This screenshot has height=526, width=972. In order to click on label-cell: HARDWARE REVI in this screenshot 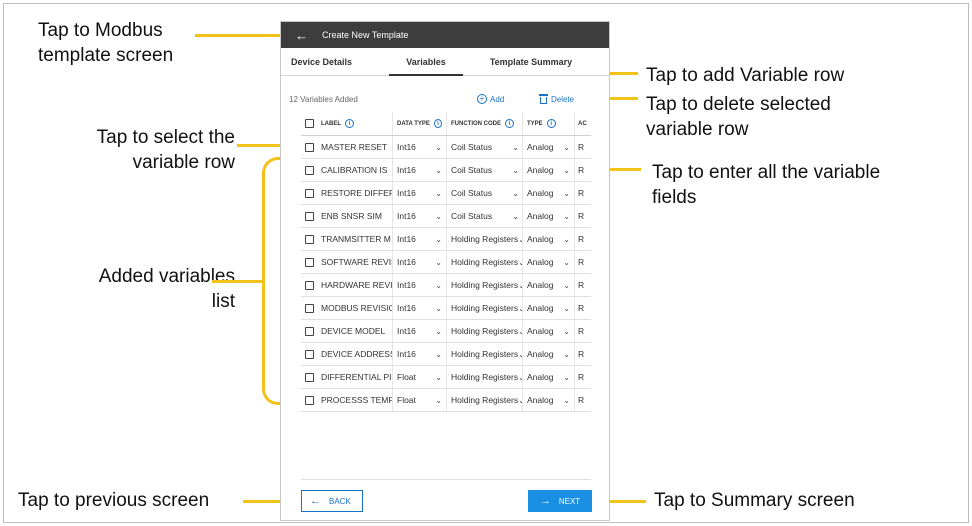, I will do `click(355, 285)`.